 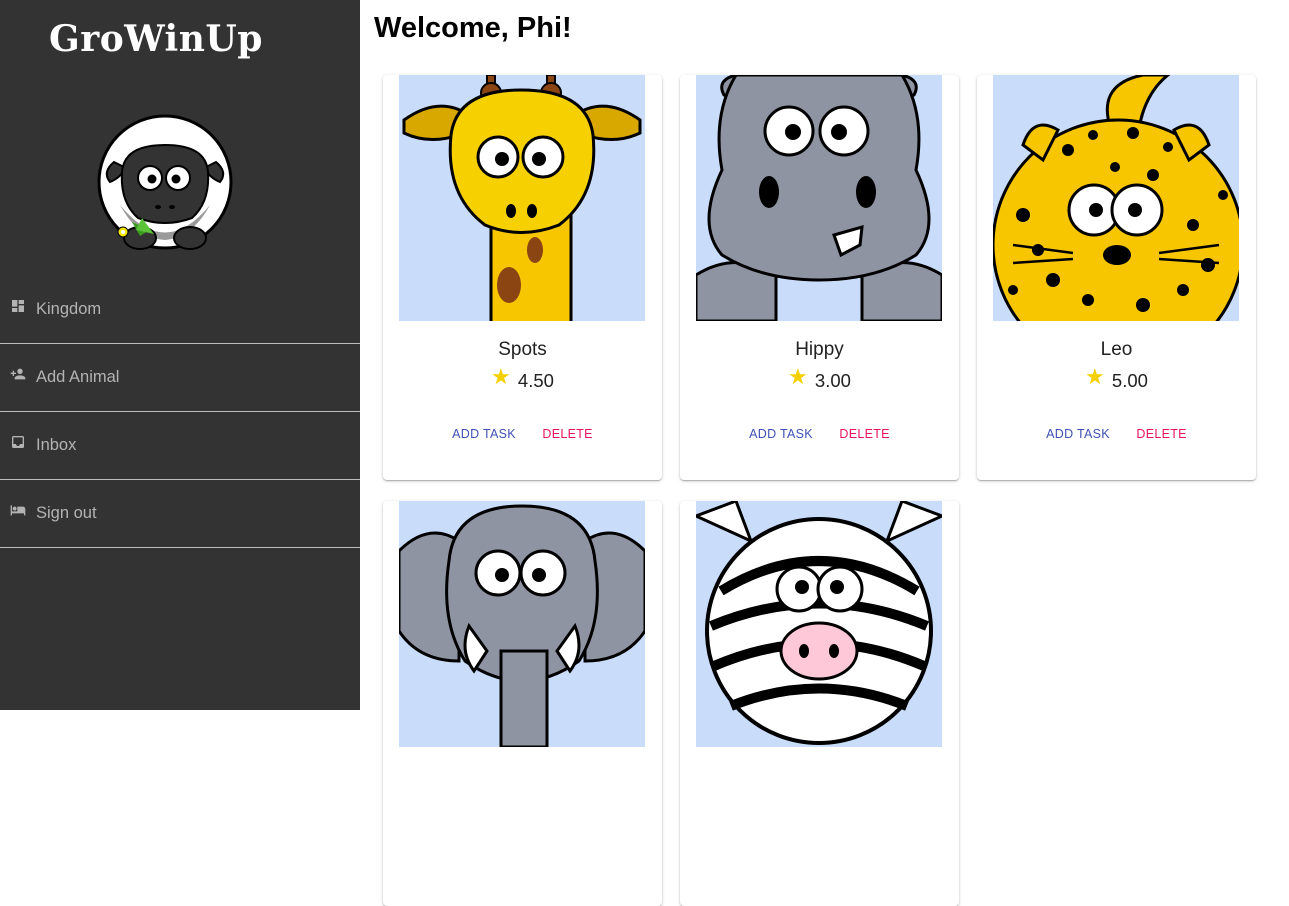 What do you see at coordinates (180, 378) in the screenshot?
I see `sidebar-item-add-animal: Add Animal` at bounding box center [180, 378].